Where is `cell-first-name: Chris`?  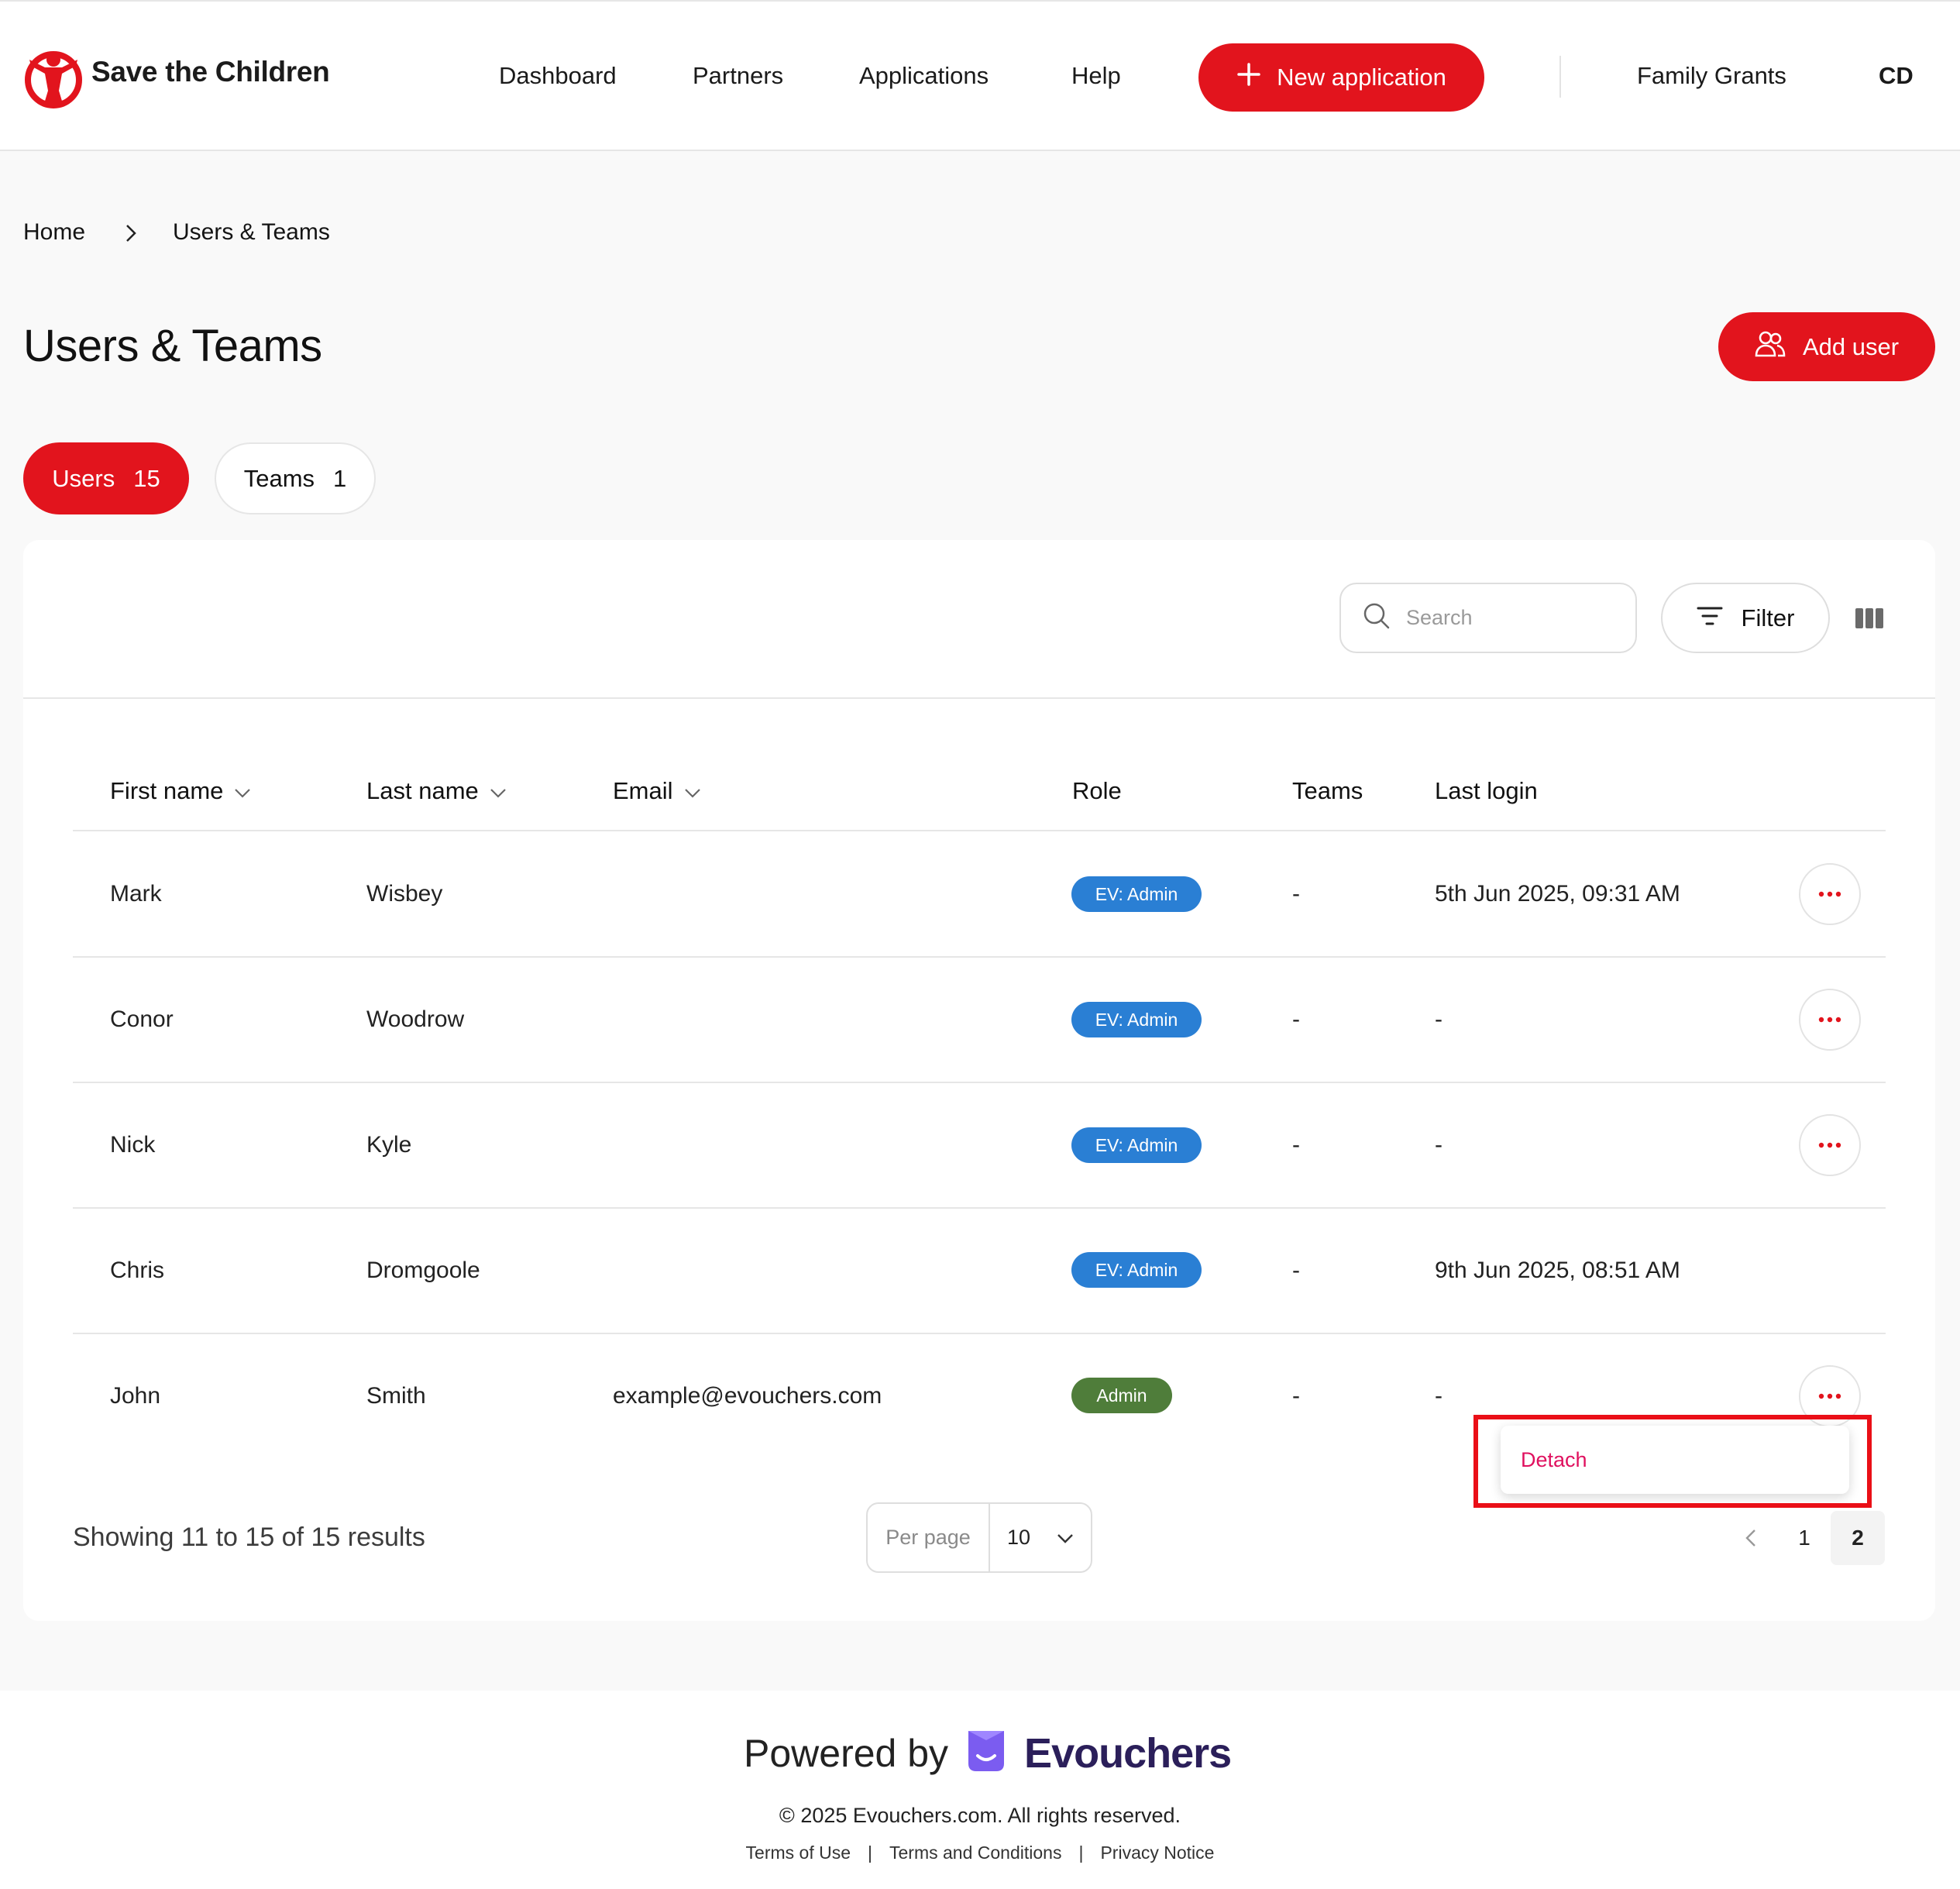 cell-first-name: Chris is located at coordinates (137, 1270).